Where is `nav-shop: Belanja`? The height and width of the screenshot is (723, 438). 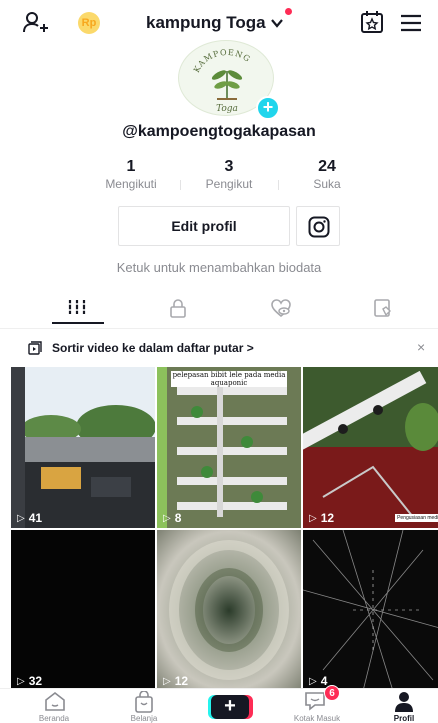 nav-shop: Belanja is located at coordinates (144, 706).